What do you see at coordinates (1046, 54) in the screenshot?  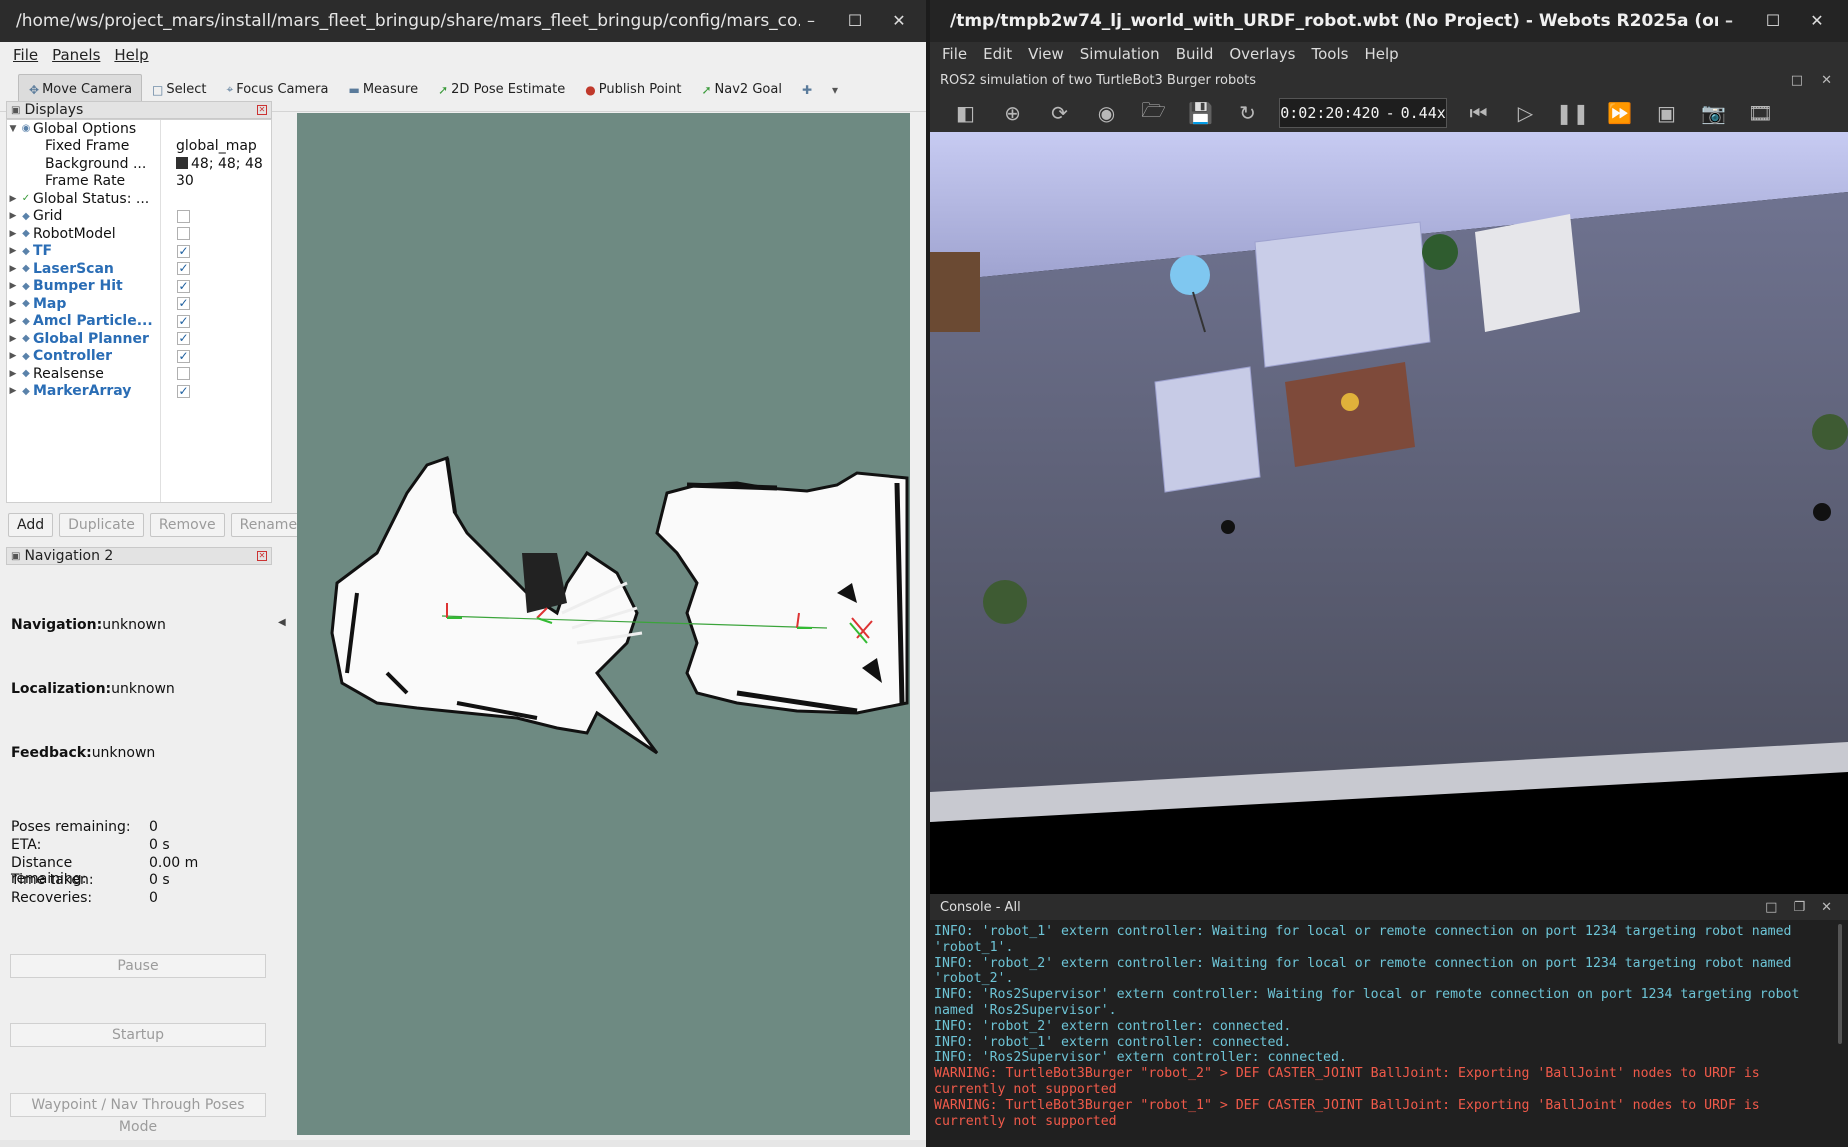 I see `menu-view: View` at bounding box center [1046, 54].